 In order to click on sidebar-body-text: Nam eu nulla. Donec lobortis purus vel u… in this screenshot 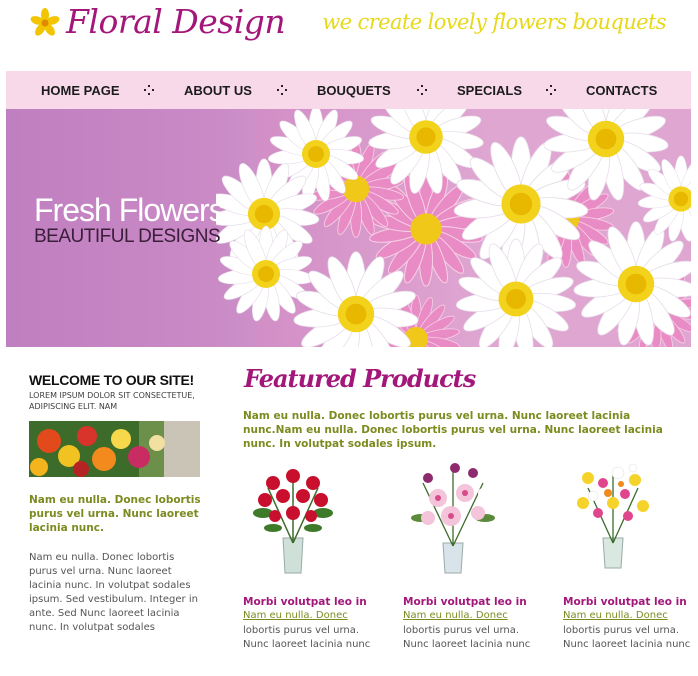, I will do `click(113, 592)`.